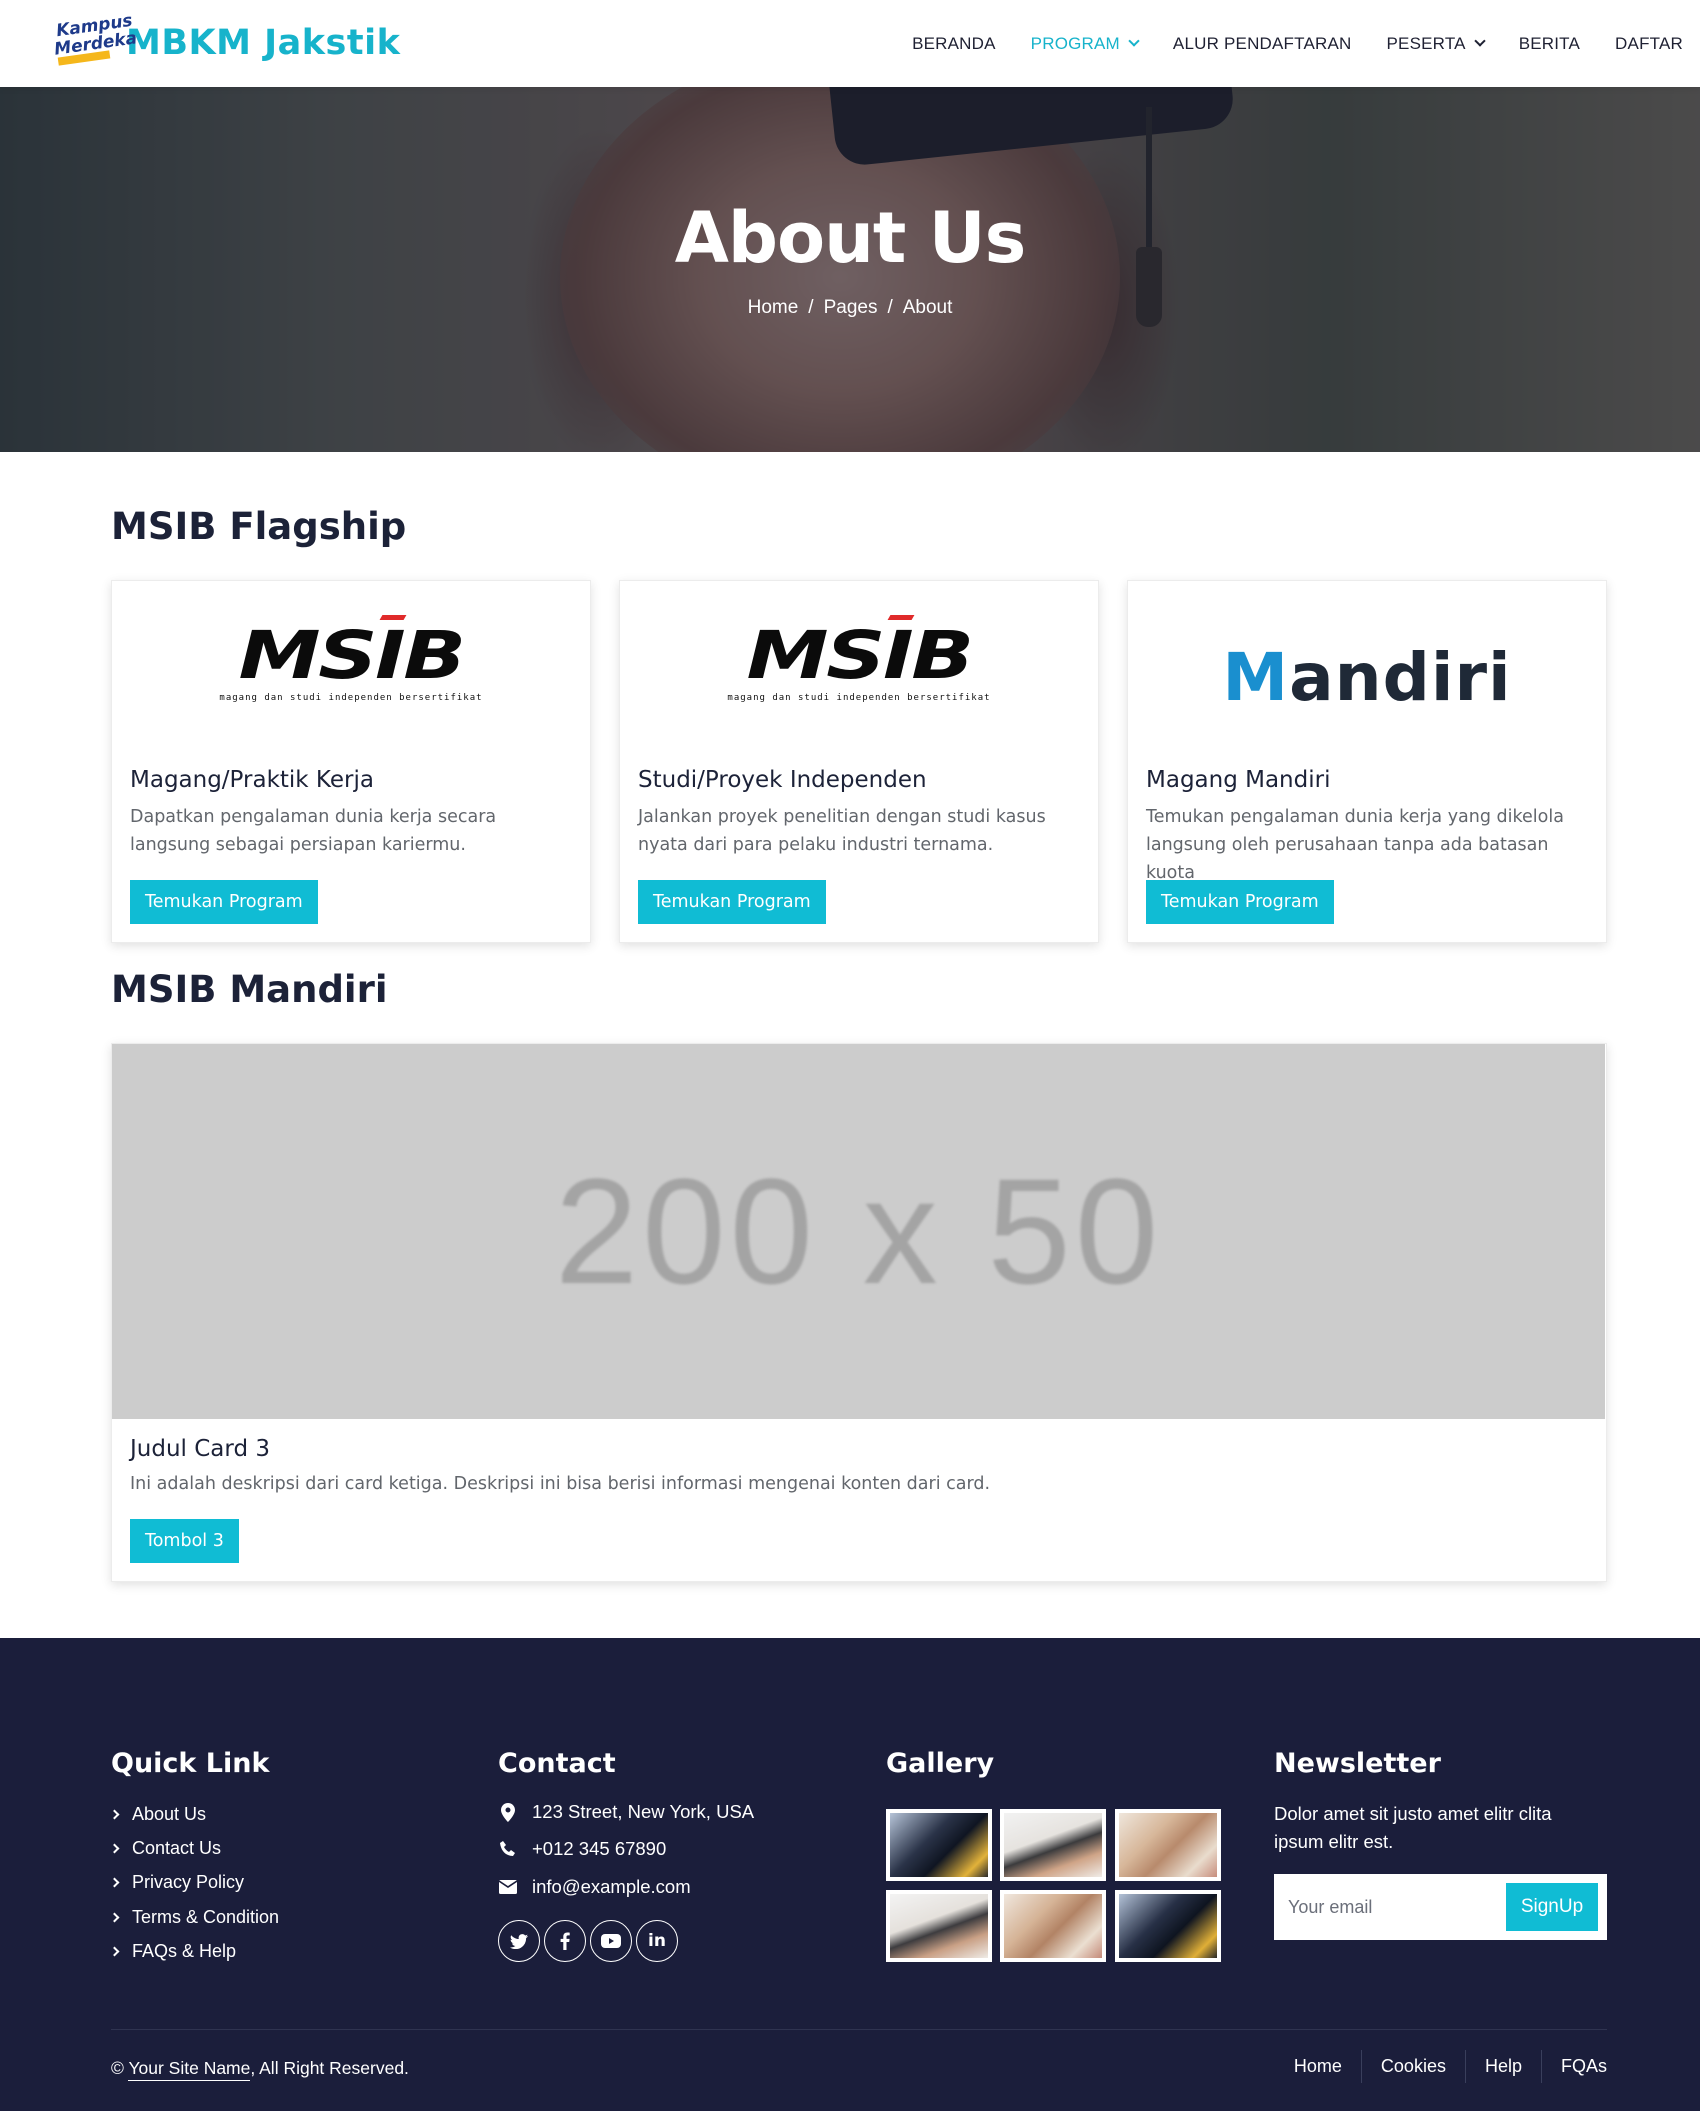  I want to click on footer-bottom-links: Home Cookies Help FQAs, so click(1441, 2066).